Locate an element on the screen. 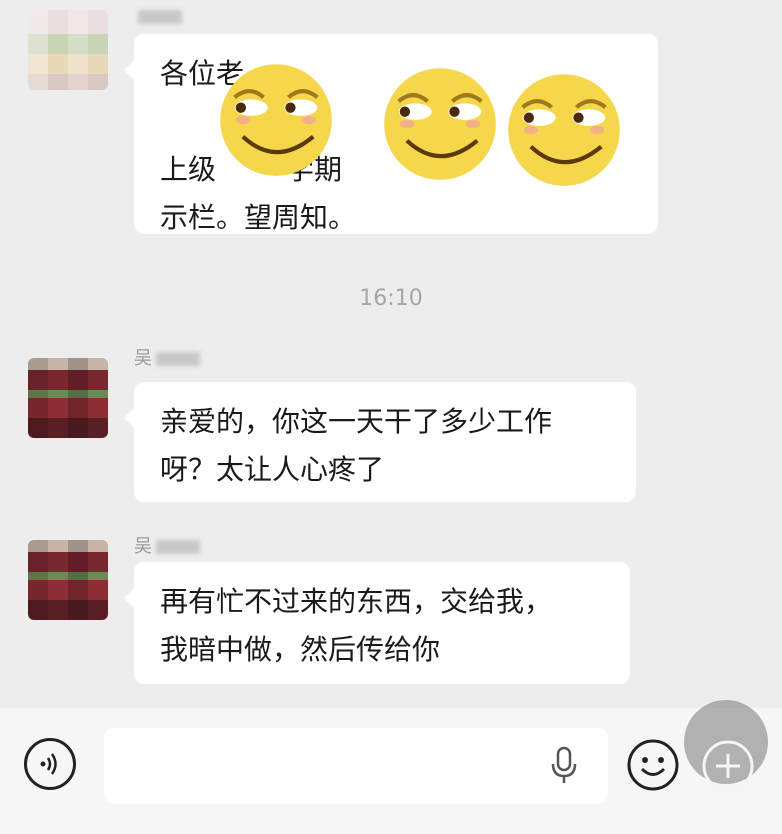  voice-input-button is located at coordinates (50, 764).